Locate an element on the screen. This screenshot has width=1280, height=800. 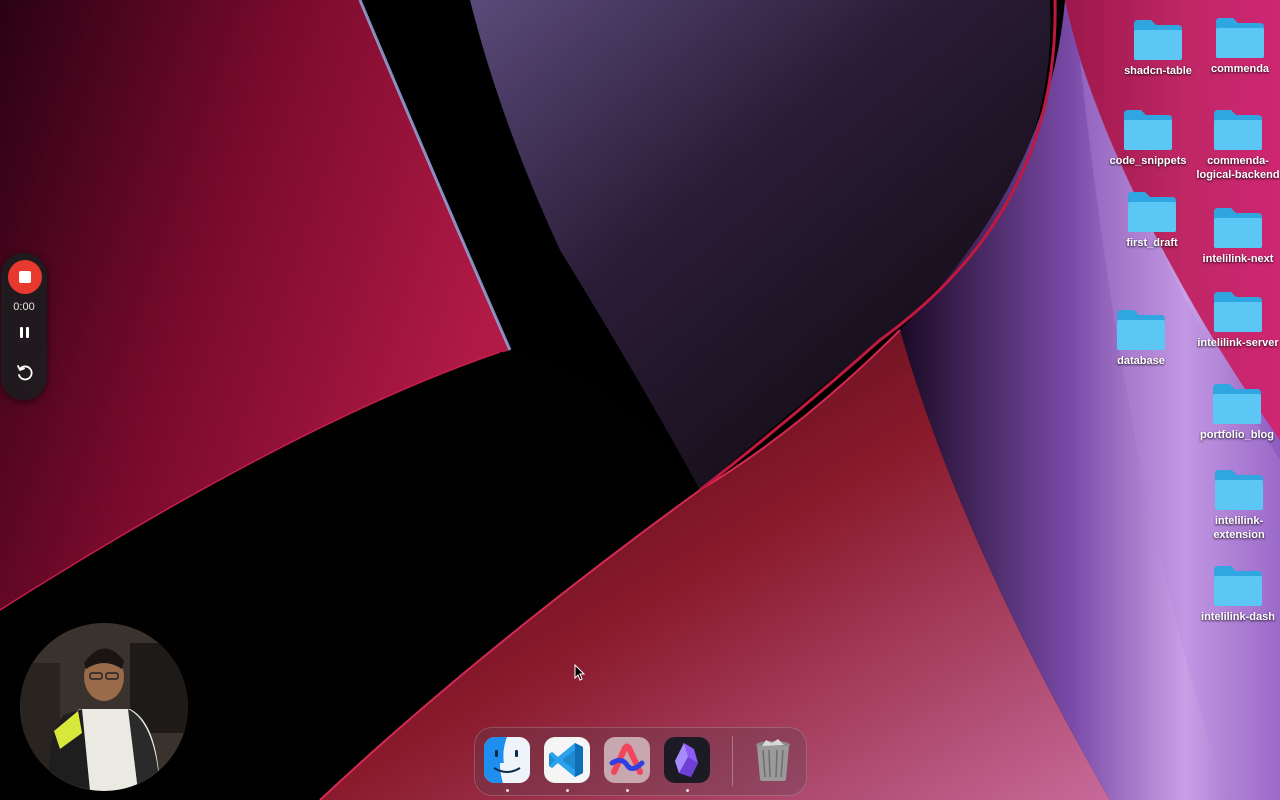
desktop-folder-intelilink-dash: intelilink-dash is located at coordinates (1235, 594).